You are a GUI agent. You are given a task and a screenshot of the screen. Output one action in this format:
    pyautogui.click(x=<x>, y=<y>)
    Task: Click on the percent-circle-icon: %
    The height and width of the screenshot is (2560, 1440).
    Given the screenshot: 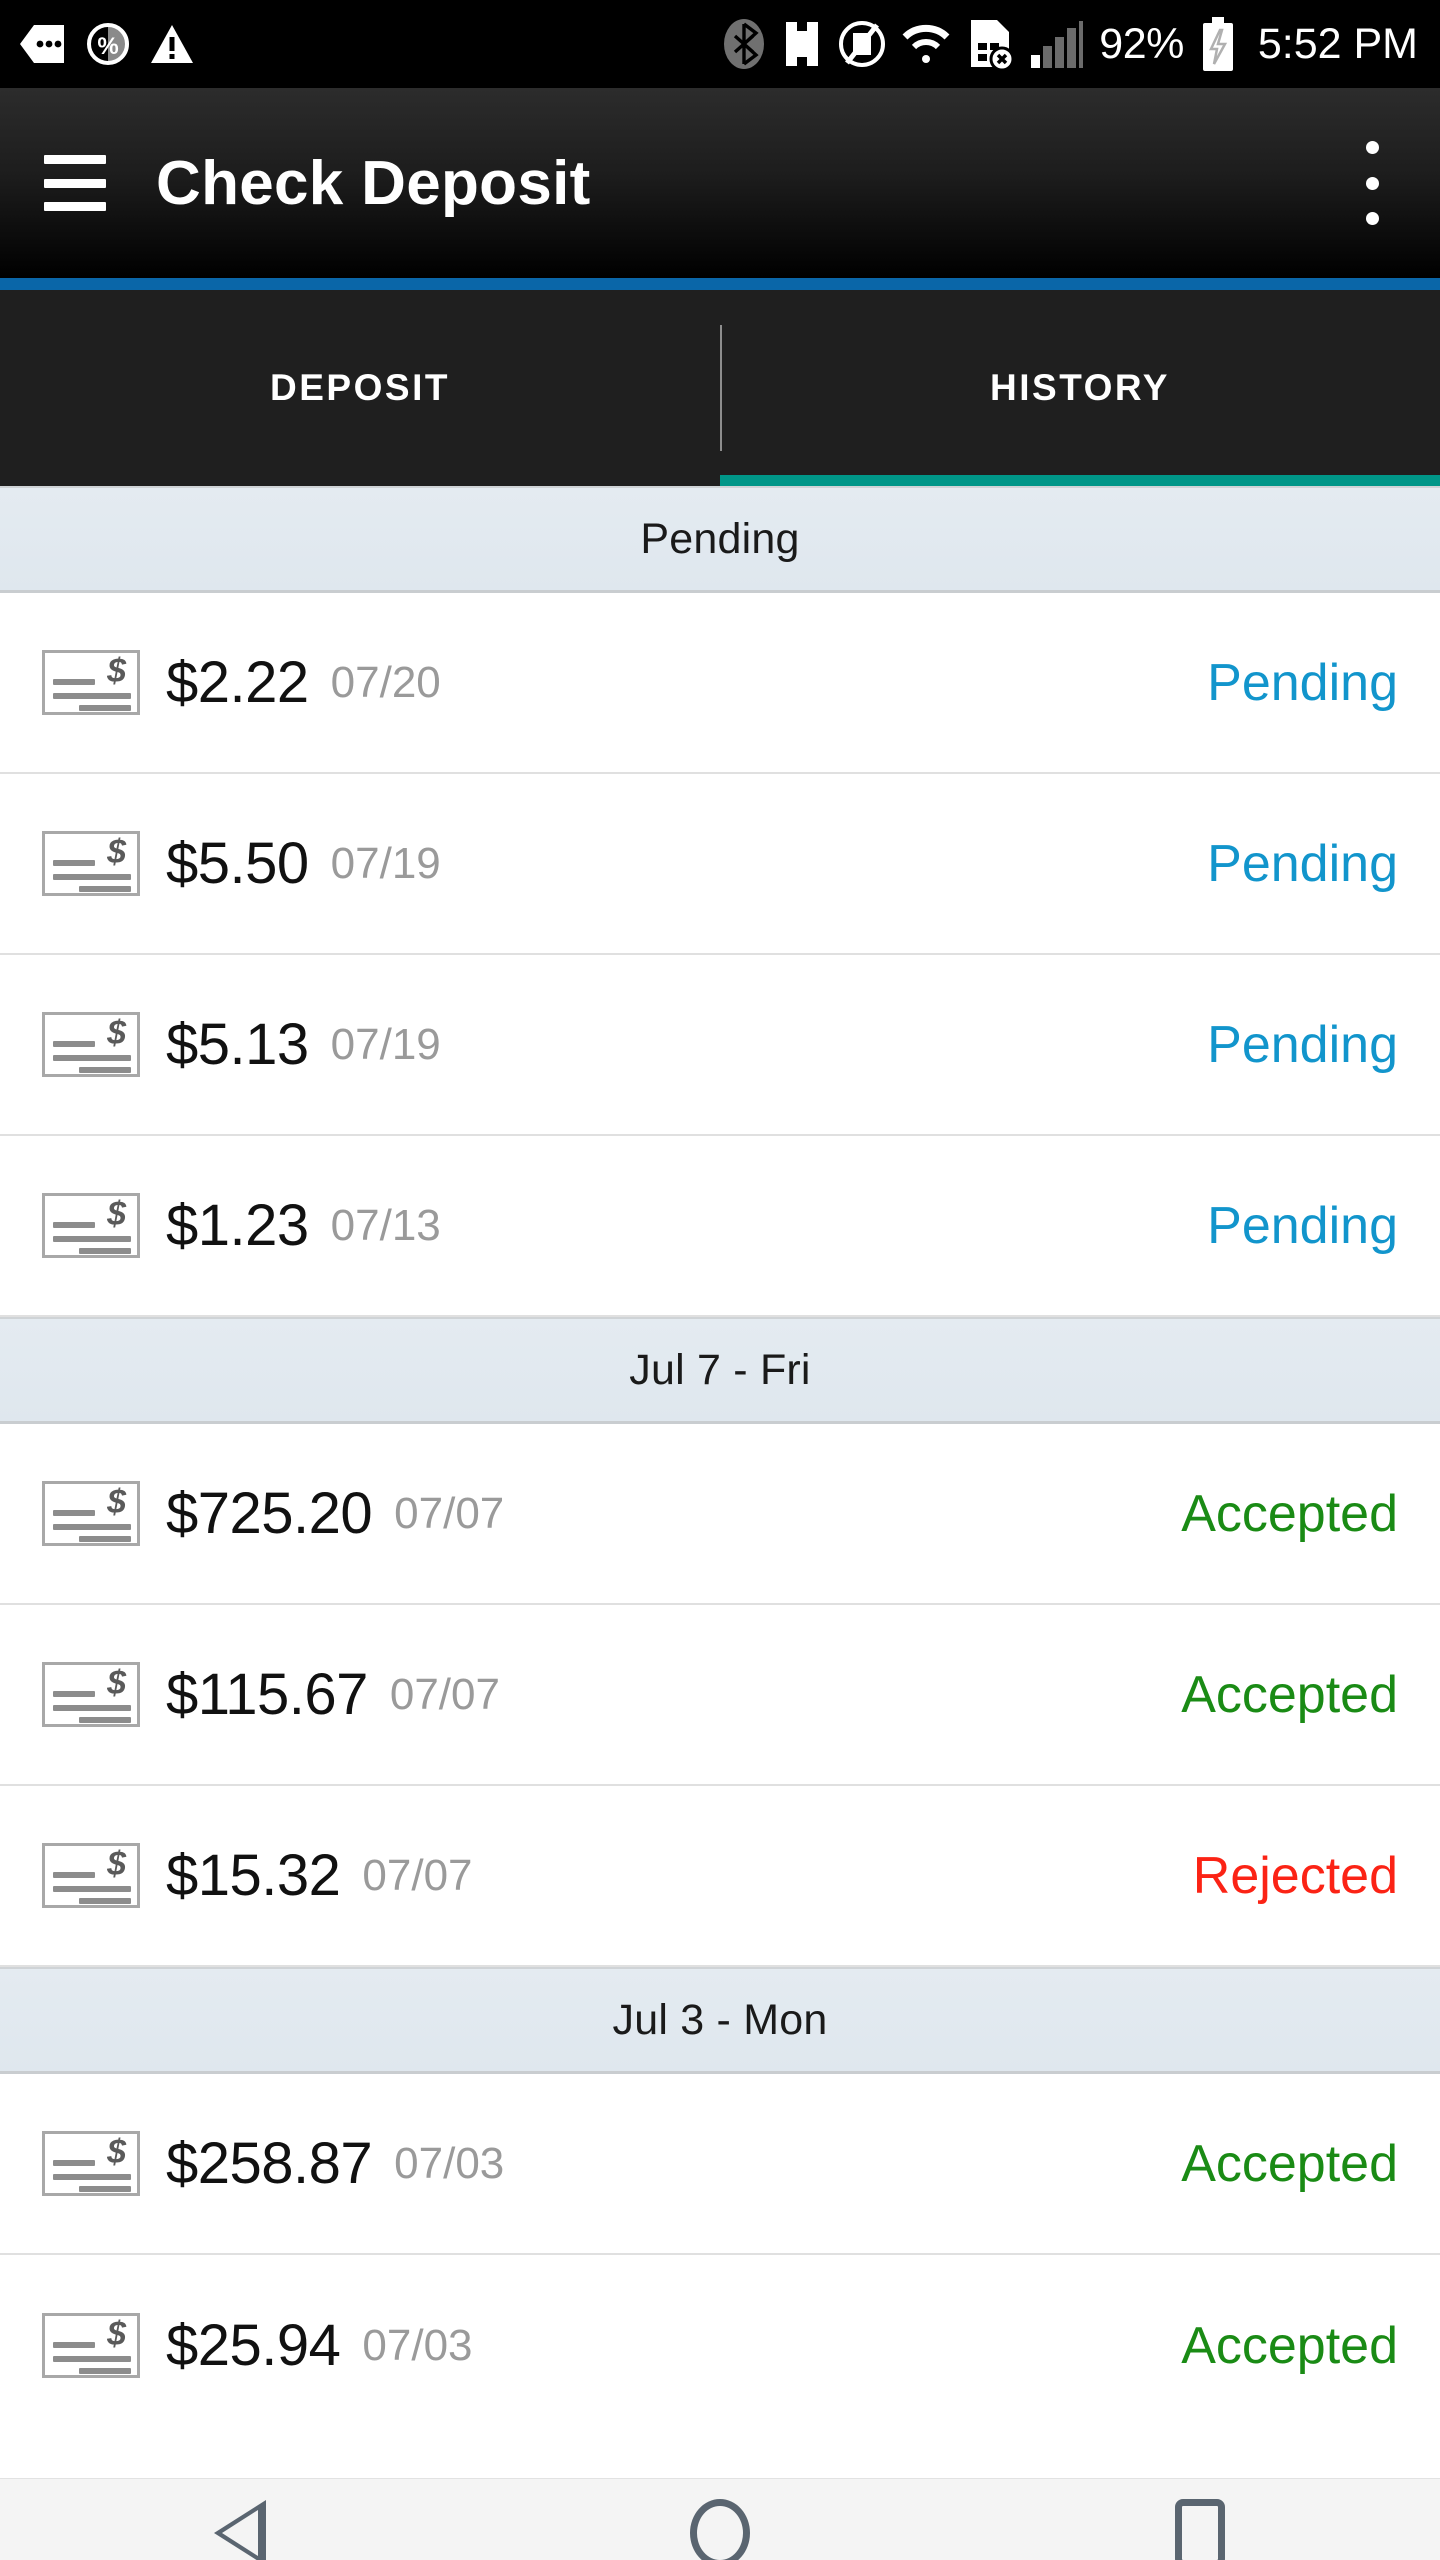 What is the action you would take?
    pyautogui.click(x=108, y=44)
    